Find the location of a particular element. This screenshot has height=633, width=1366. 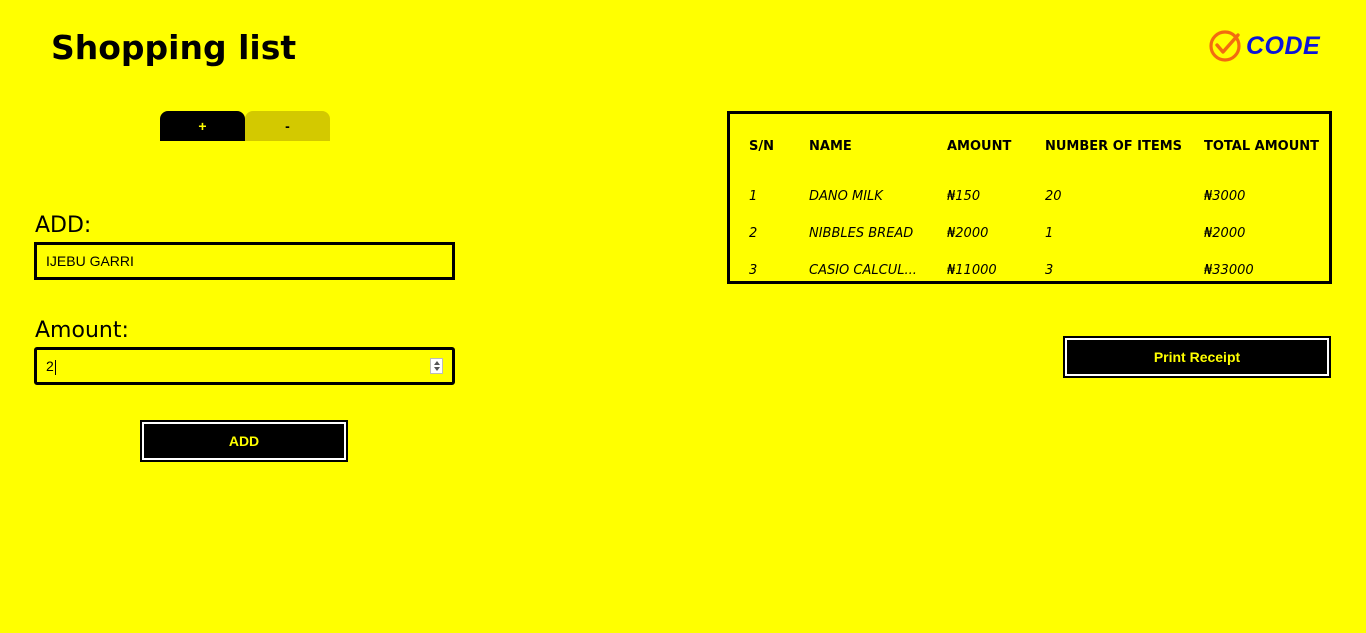

table-row: 2 NIBBLES BREAD ₦2000 1 ₦2000 is located at coordinates (1034, 233).